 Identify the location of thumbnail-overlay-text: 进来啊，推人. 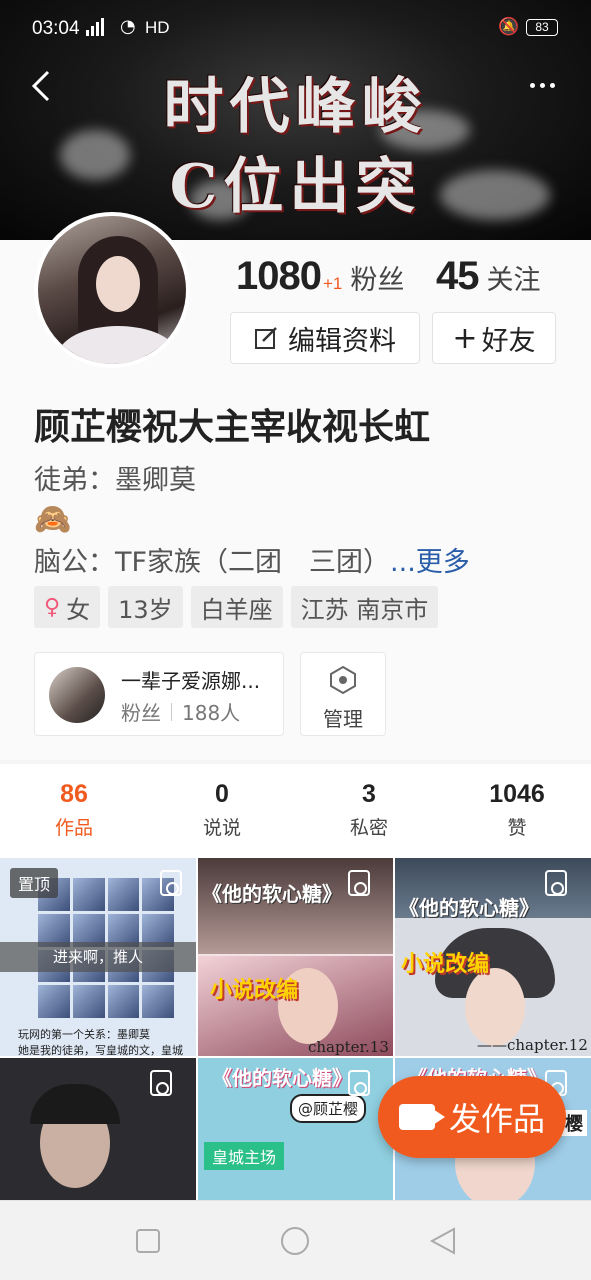
(98, 957).